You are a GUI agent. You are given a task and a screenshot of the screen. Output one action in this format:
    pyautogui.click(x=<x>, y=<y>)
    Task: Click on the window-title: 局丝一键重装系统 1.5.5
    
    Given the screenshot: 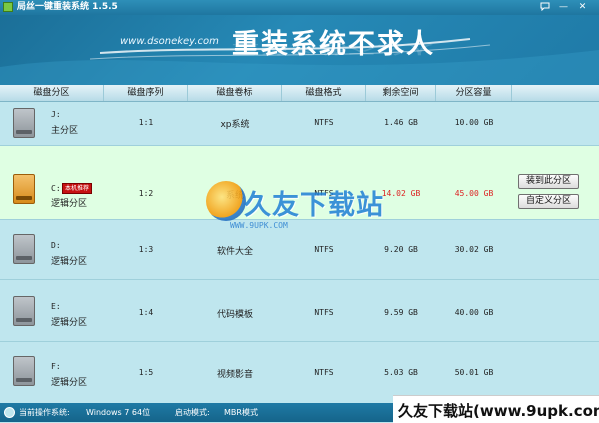 What is the action you would take?
    pyautogui.click(x=67, y=7)
    